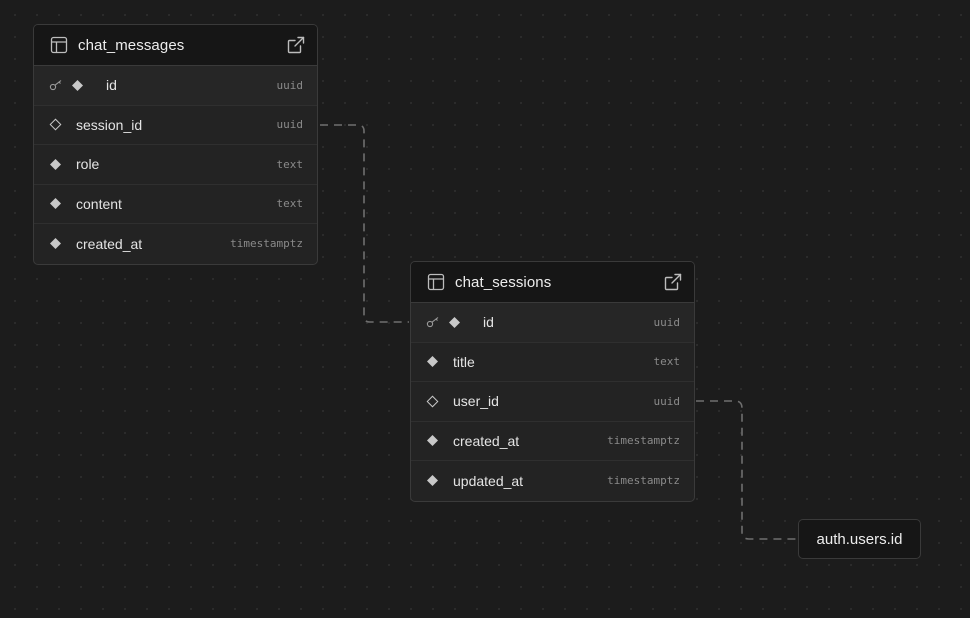 The image size is (970, 618). I want to click on column-row-role: role text, so click(175, 165).